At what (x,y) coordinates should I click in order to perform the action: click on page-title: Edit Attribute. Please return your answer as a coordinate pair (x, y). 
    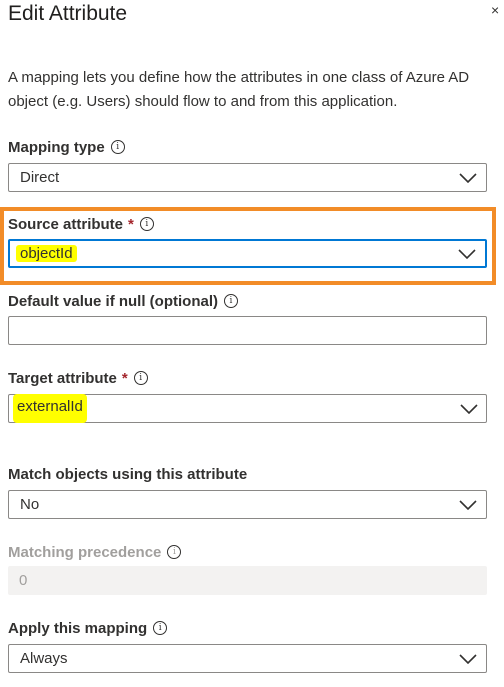
    Looking at the image, I should click on (68, 13).